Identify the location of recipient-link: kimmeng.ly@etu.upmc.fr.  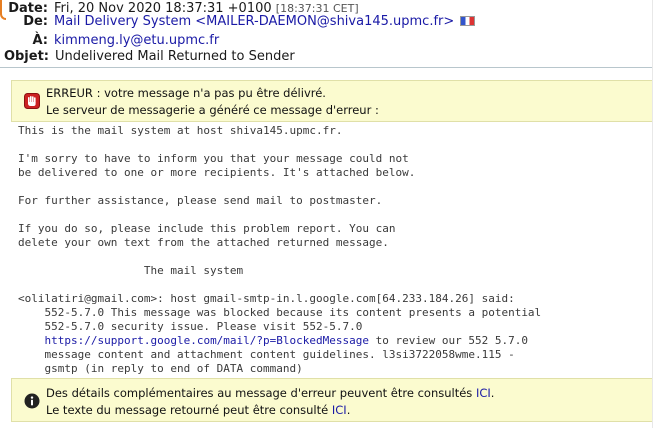
(136, 40).